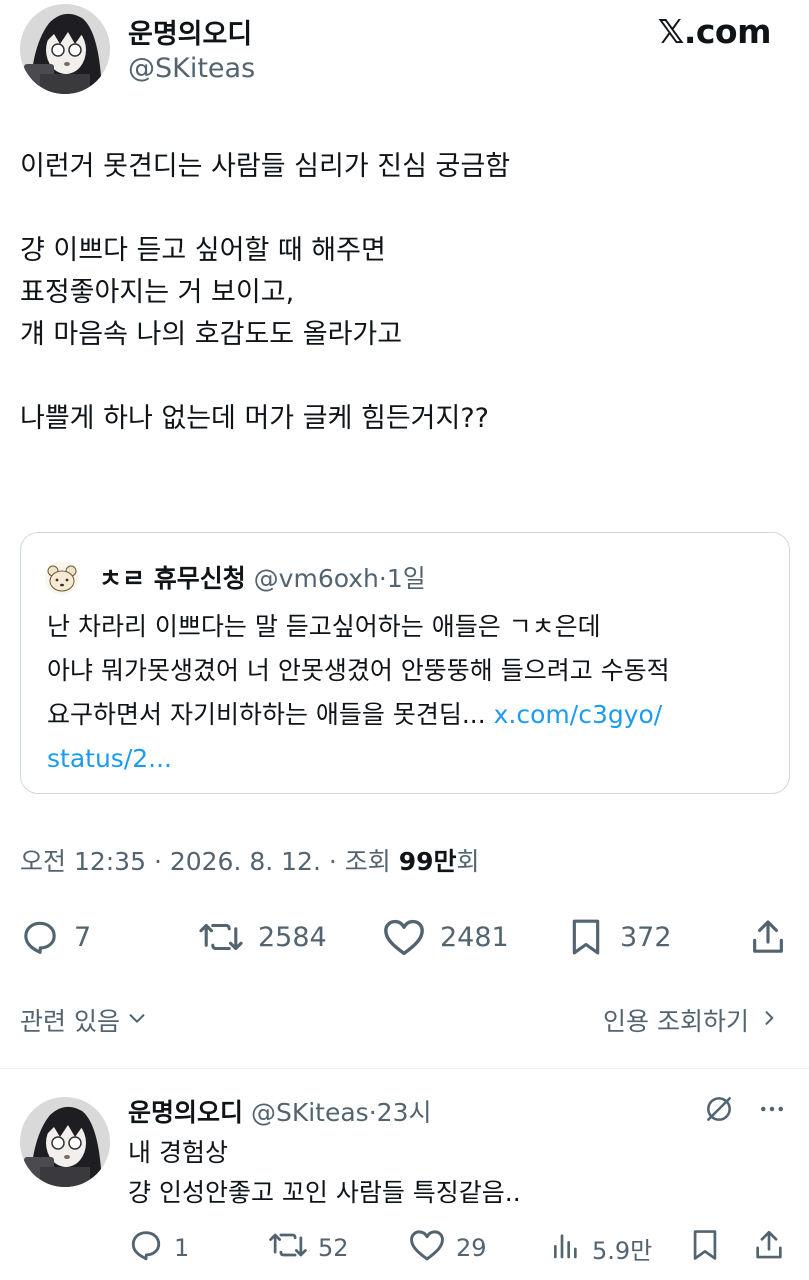 The image size is (809, 1280). What do you see at coordinates (447, 1248) in the screenshot?
I see `reply-like-button: 29` at bounding box center [447, 1248].